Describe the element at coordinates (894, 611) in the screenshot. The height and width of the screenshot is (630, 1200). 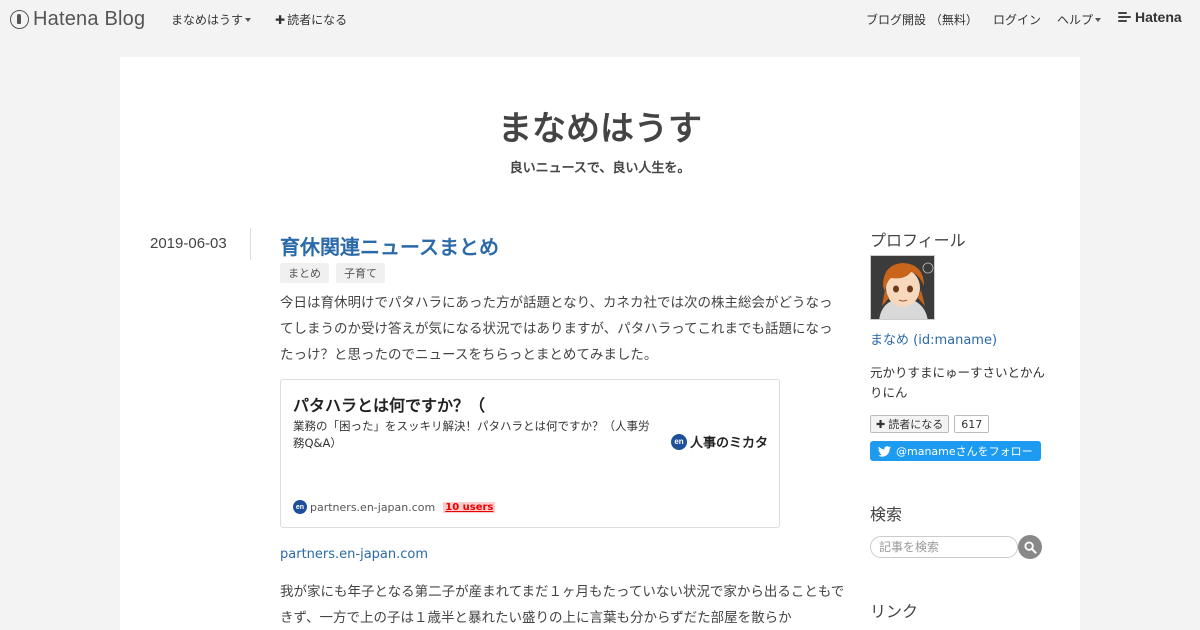
I see `links-heading: リンク` at that location.